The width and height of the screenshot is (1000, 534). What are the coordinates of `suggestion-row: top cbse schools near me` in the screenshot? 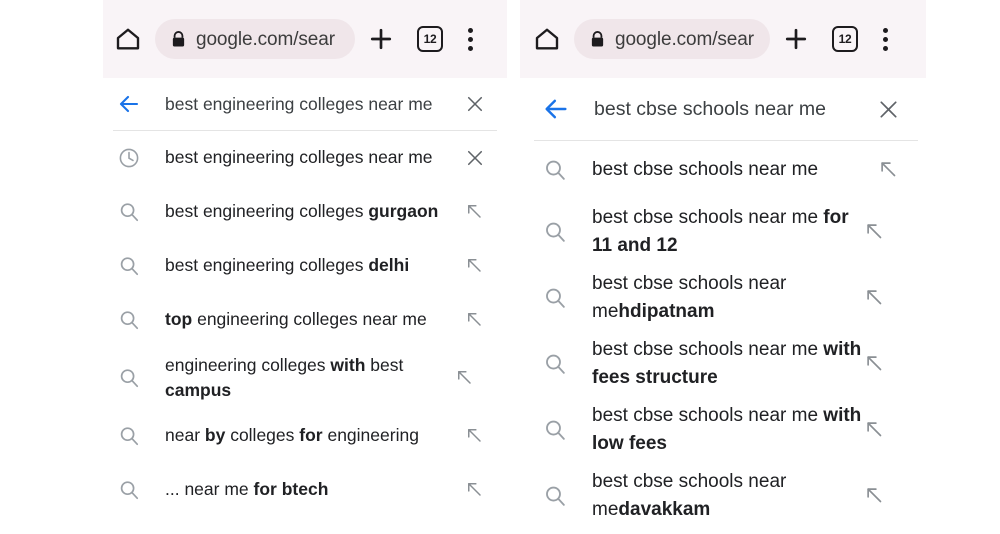 It's located at (723, 531).